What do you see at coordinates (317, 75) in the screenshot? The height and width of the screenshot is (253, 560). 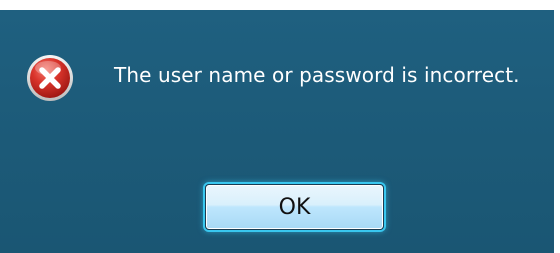 I see `error-message: The user name or password is incorrect.` at bounding box center [317, 75].